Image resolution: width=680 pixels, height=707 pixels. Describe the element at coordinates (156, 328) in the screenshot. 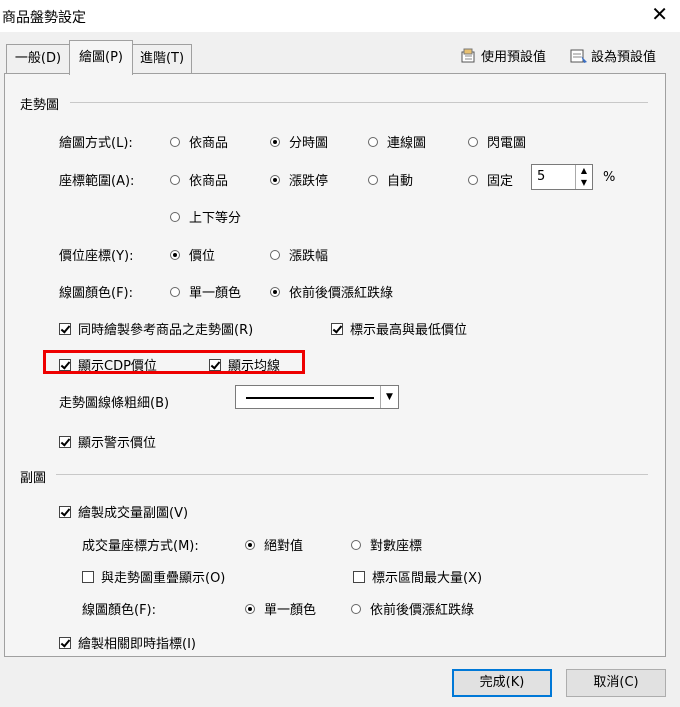

I see `chk-reference-trend: 同時繪製參考商品之走勢圖(R)` at that location.